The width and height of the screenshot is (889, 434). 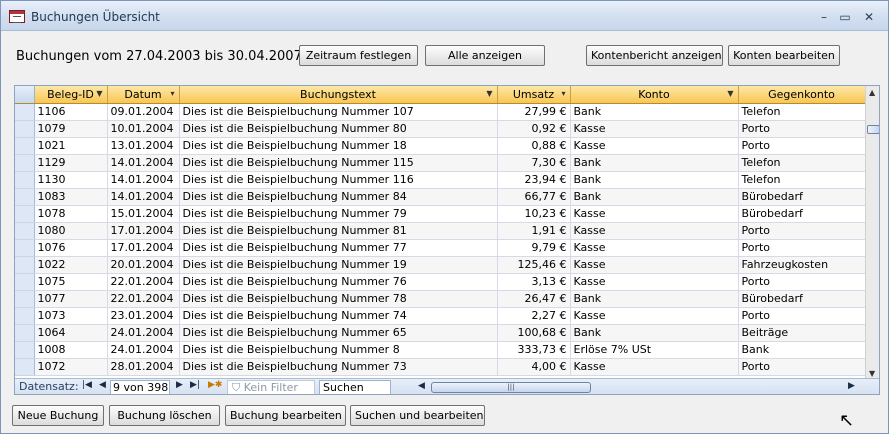 What do you see at coordinates (802, 197) in the screenshot?
I see `table-cell: Bürobedarf` at bounding box center [802, 197].